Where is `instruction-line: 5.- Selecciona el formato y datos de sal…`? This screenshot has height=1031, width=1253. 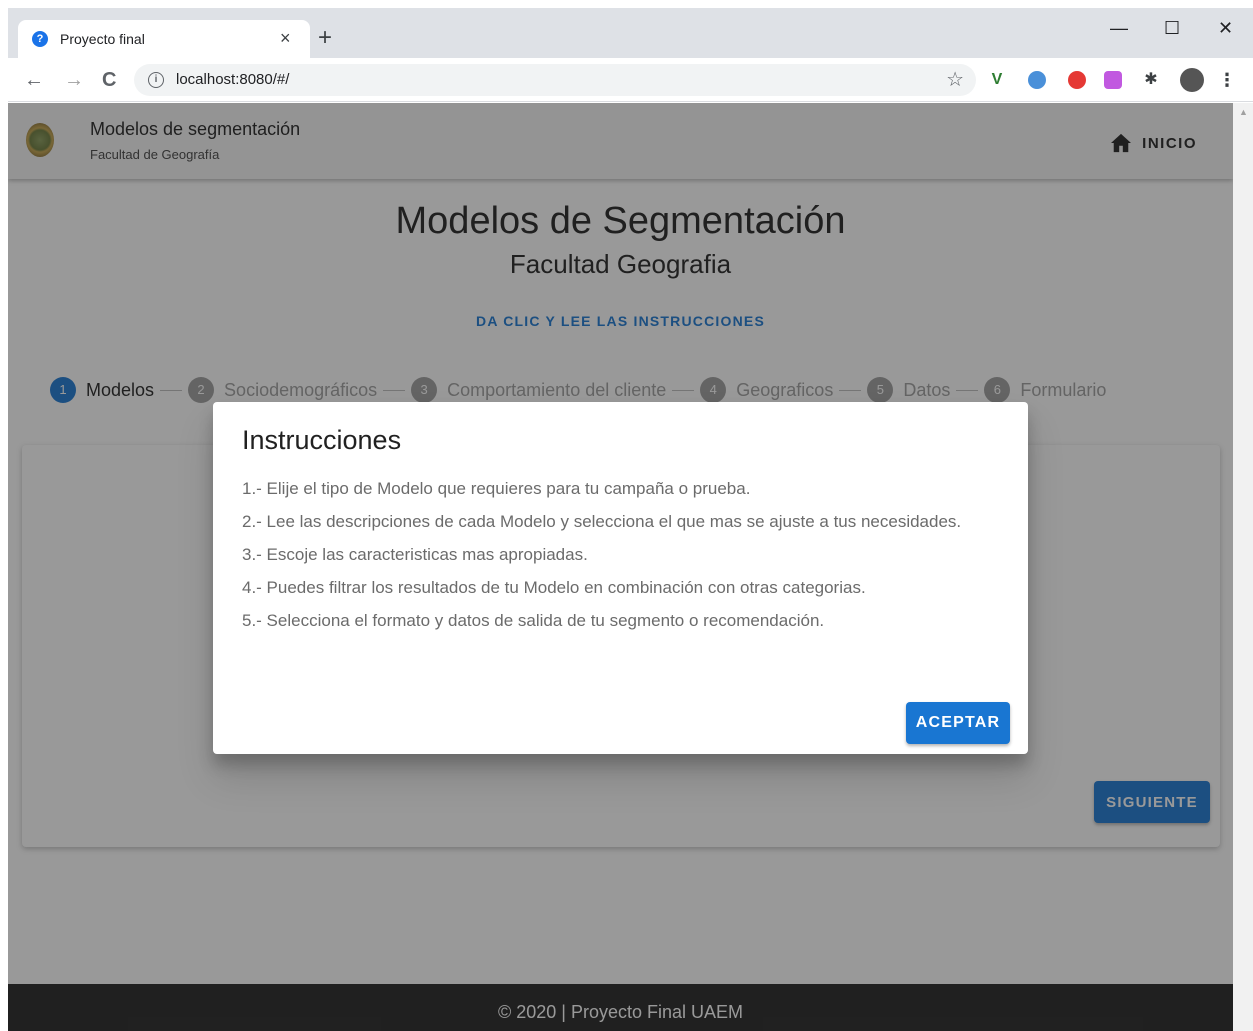
instruction-line: 5.- Selecciona el formato y datos de sal… is located at coordinates (533, 620).